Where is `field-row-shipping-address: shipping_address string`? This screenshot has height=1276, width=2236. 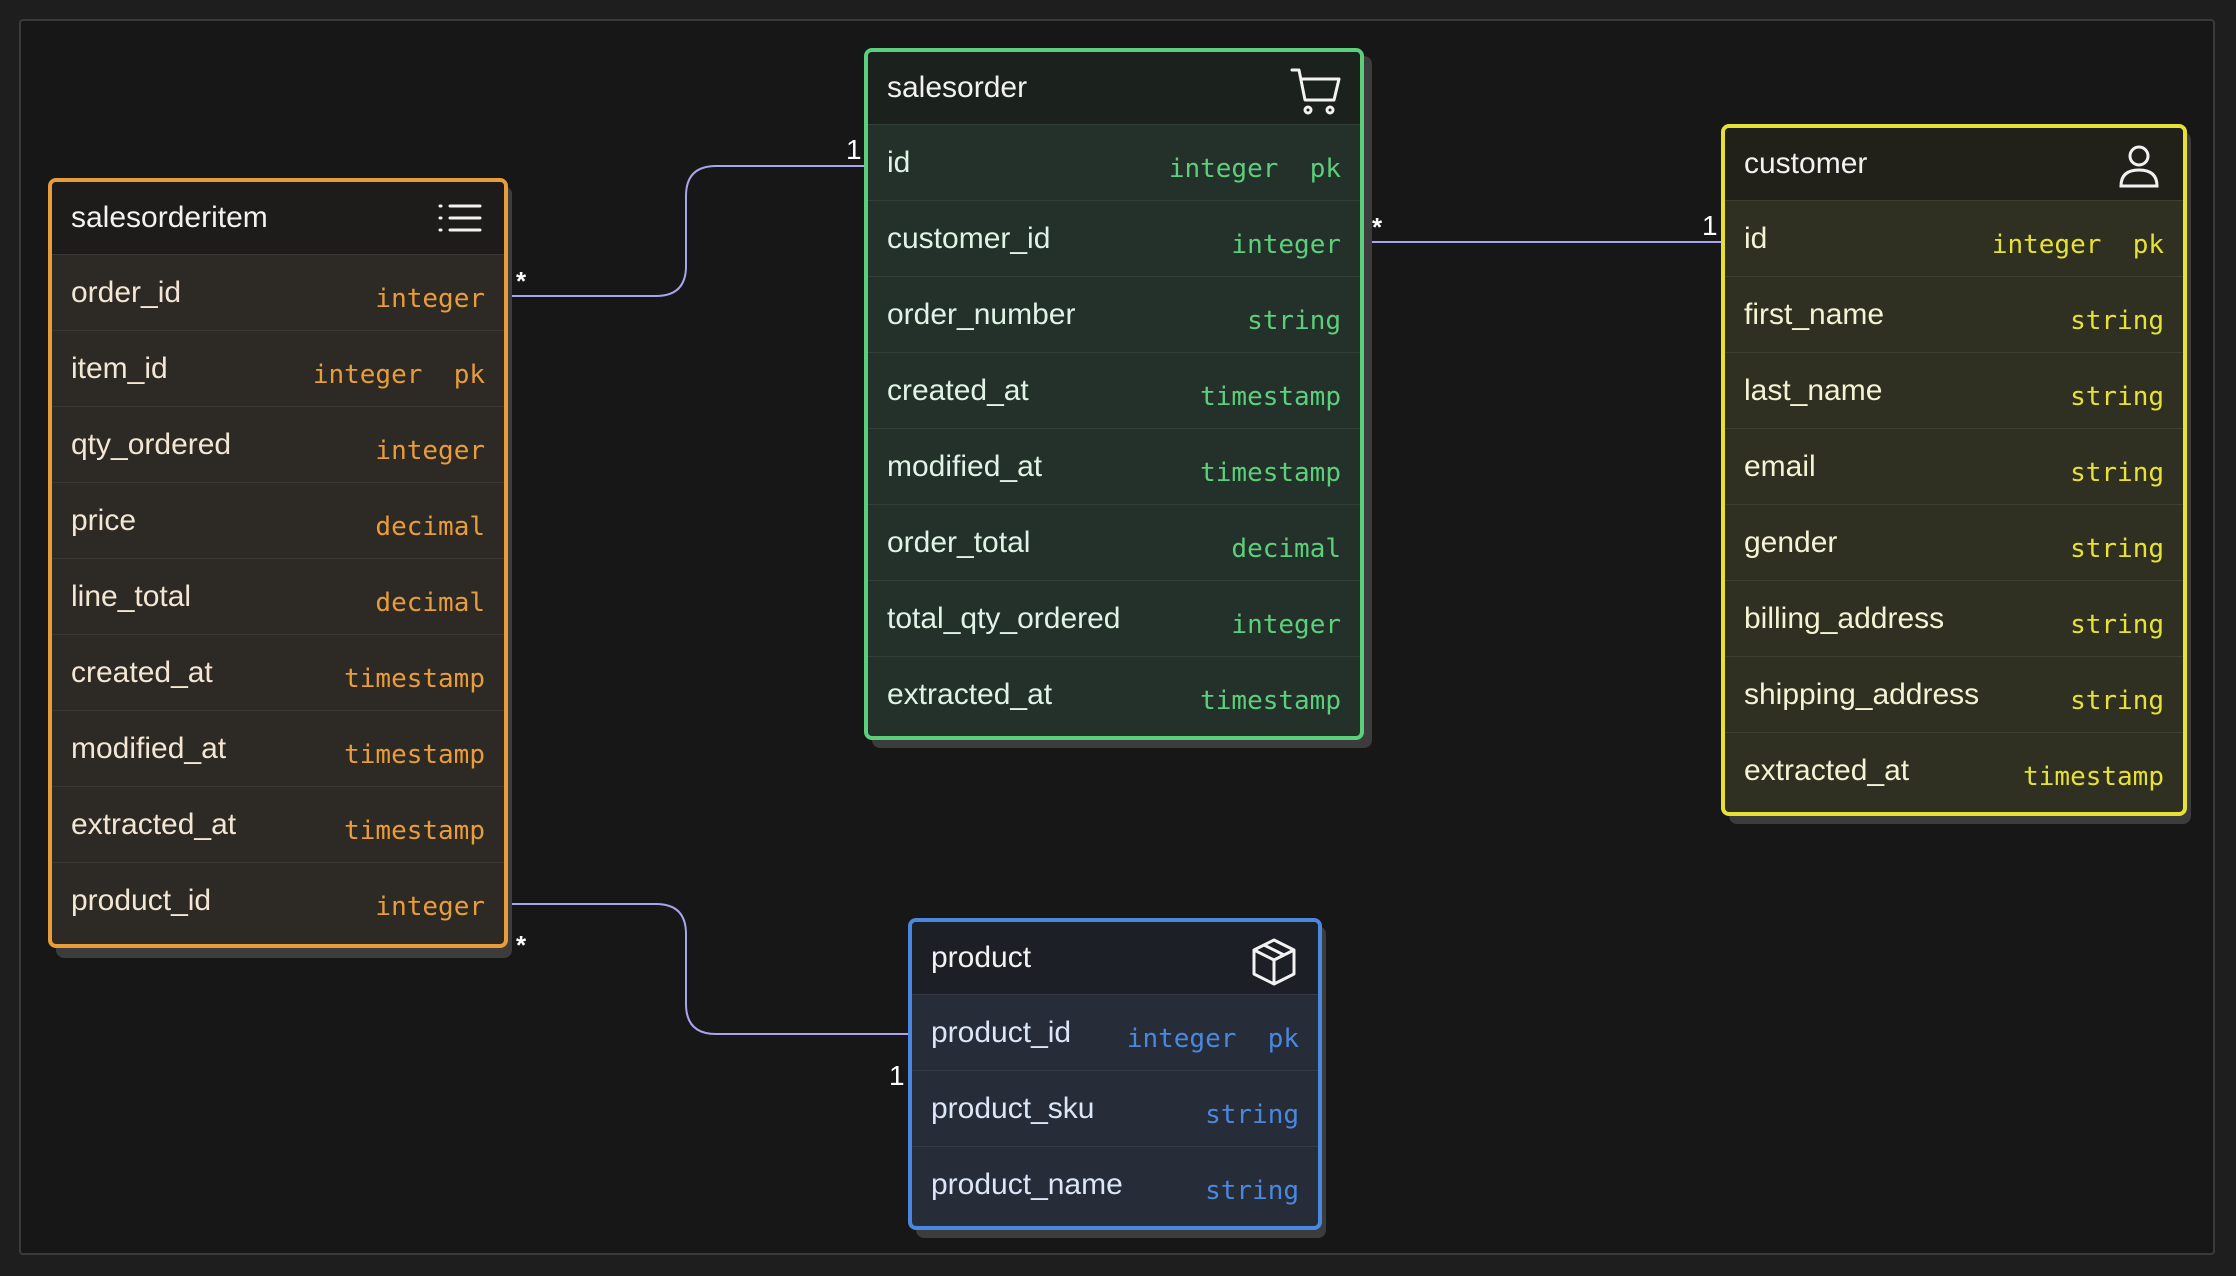
field-row-shipping-address: shipping_address string is located at coordinates (1954, 694).